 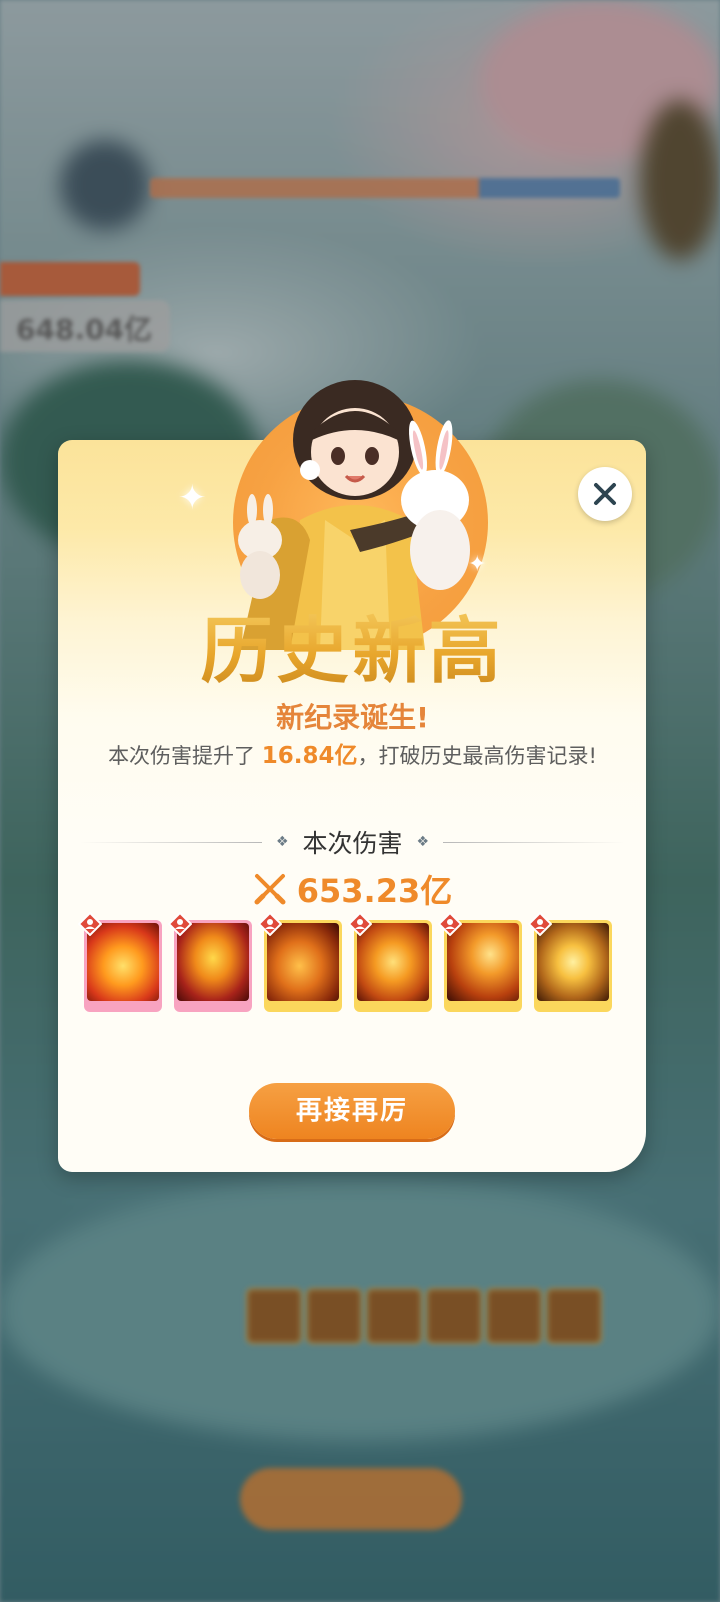 I want to click on dialog-description: 本次伤害提升了 16.84亿，打破历史最高伤害记录!, so click(x=352, y=753).